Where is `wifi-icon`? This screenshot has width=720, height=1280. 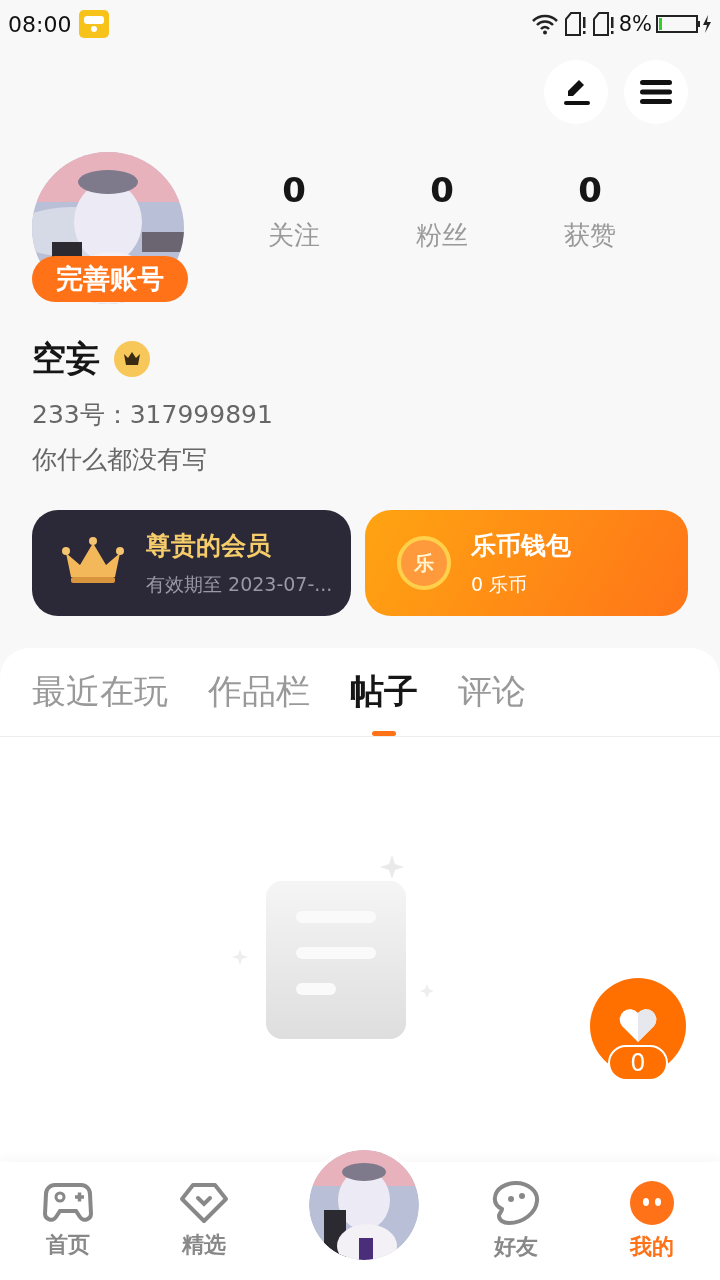
wifi-icon is located at coordinates (544, 24).